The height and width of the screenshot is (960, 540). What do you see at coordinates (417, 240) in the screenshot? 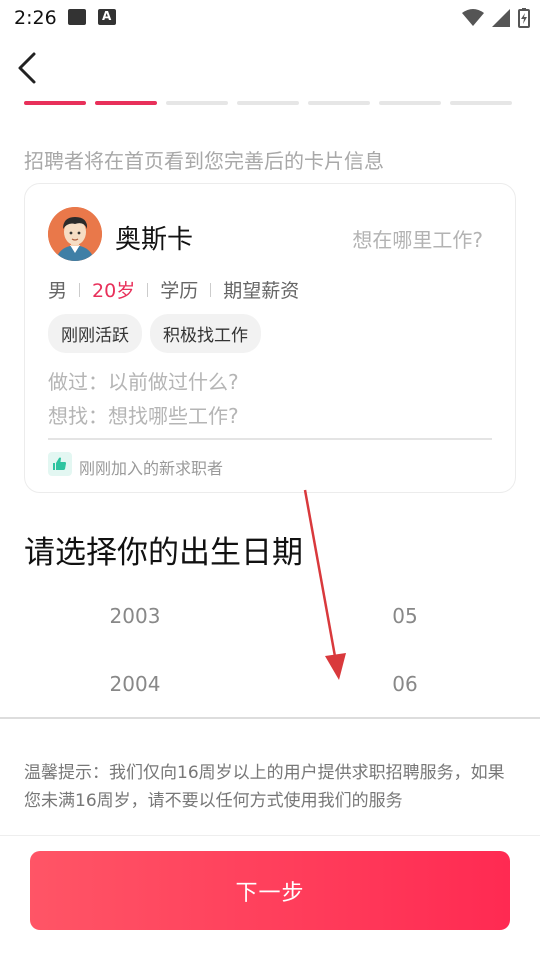
I see `want-where-placeholder: 想在哪里工作?` at bounding box center [417, 240].